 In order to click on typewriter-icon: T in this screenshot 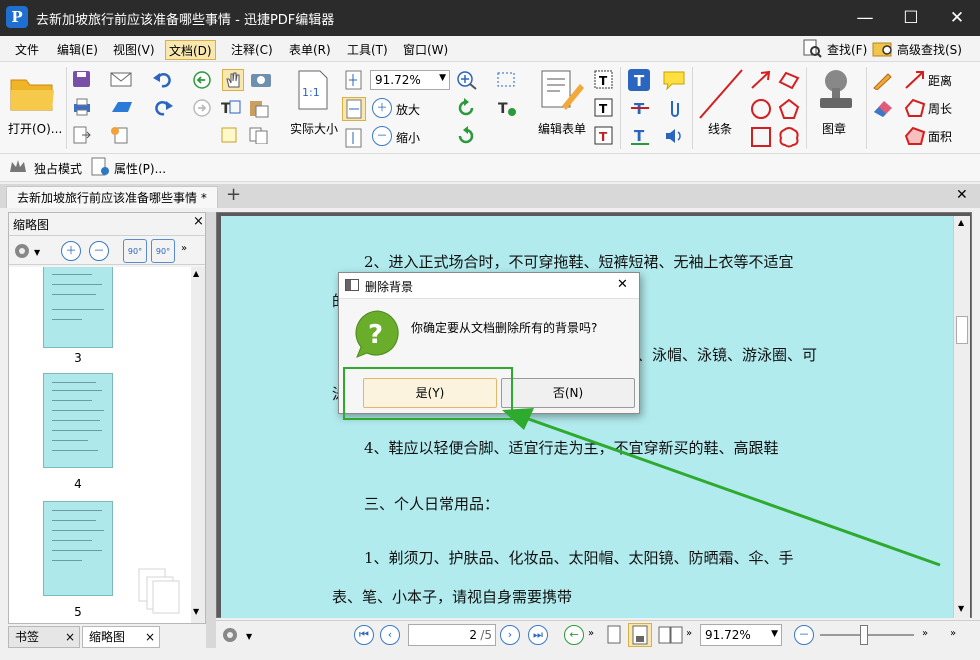, I will do `click(604, 107)`.